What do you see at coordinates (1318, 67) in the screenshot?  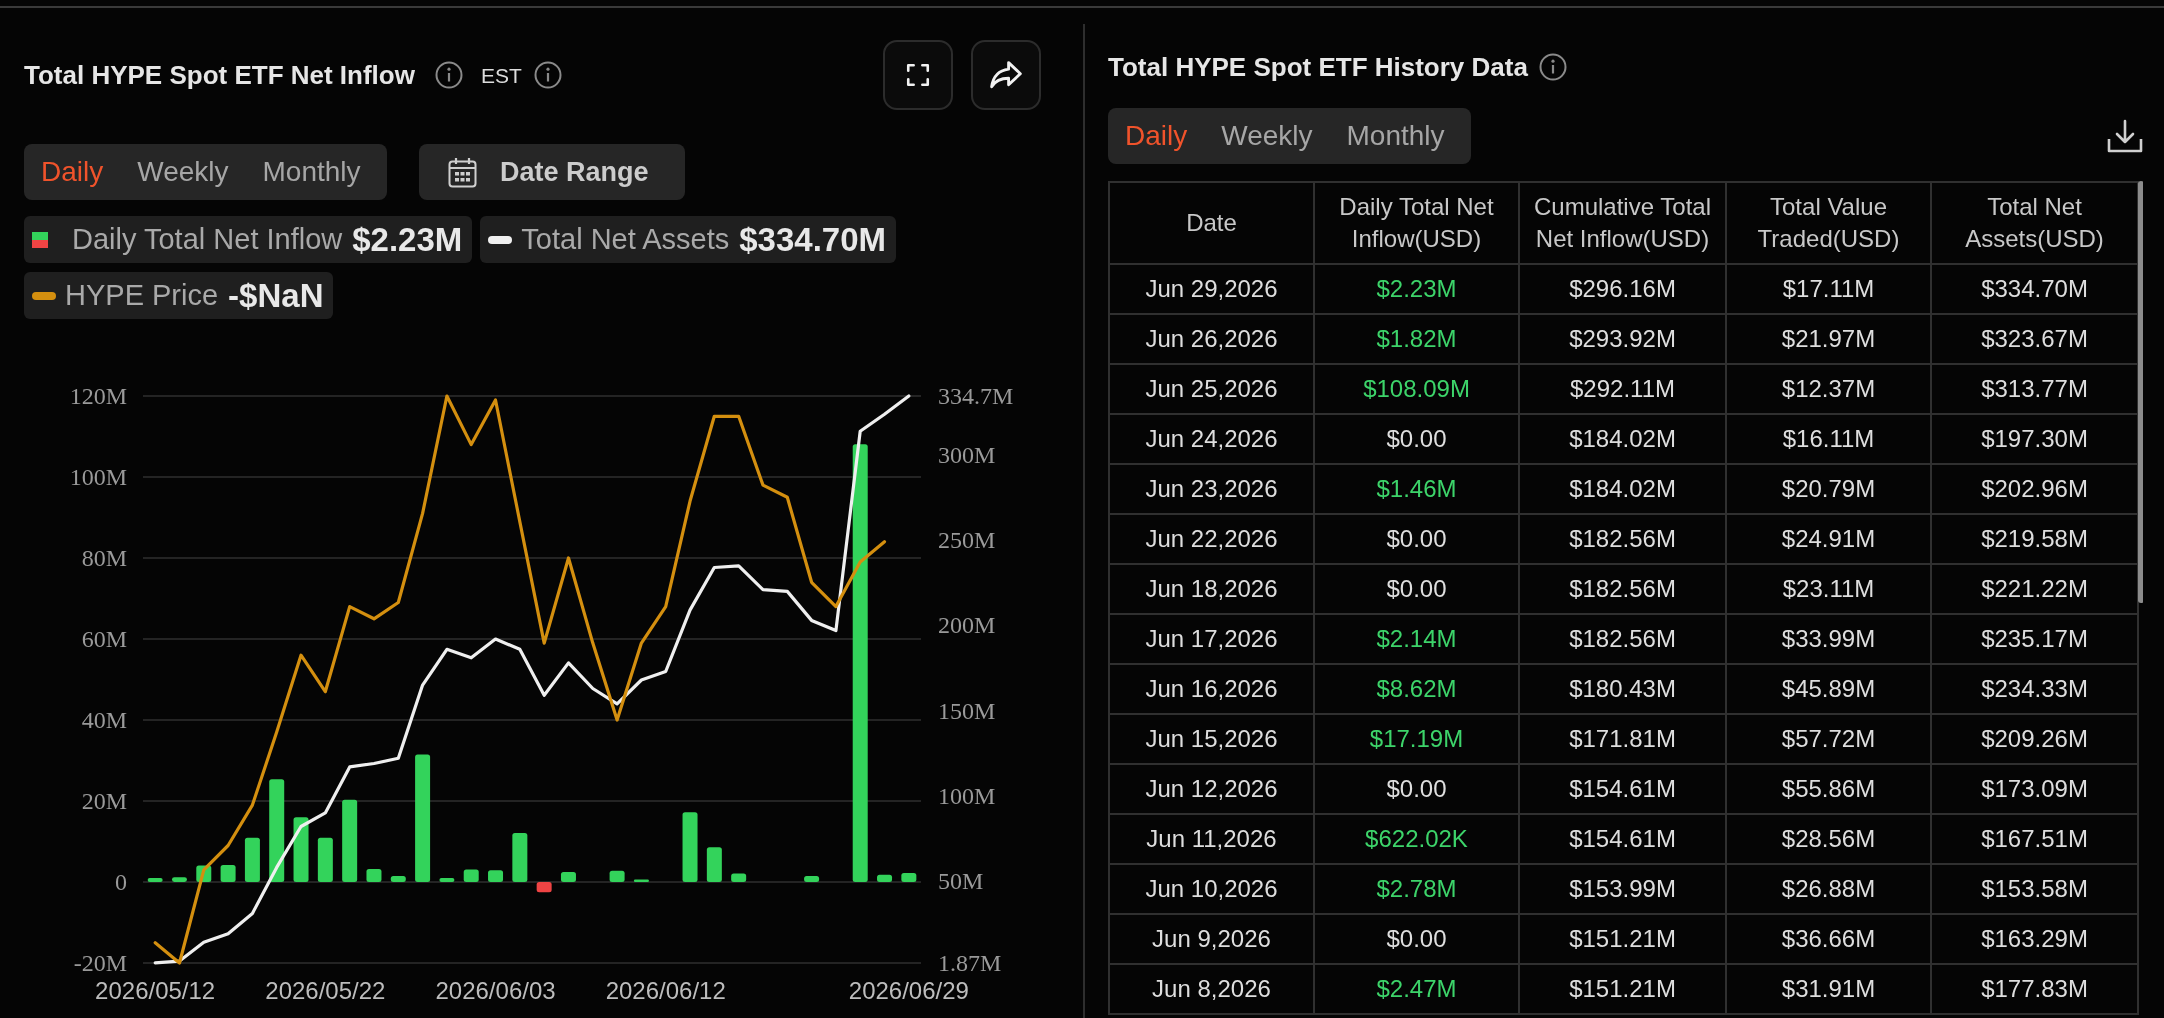 I see `table-title: Total HYPE Spot ETF History Data` at bounding box center [1318, 67].